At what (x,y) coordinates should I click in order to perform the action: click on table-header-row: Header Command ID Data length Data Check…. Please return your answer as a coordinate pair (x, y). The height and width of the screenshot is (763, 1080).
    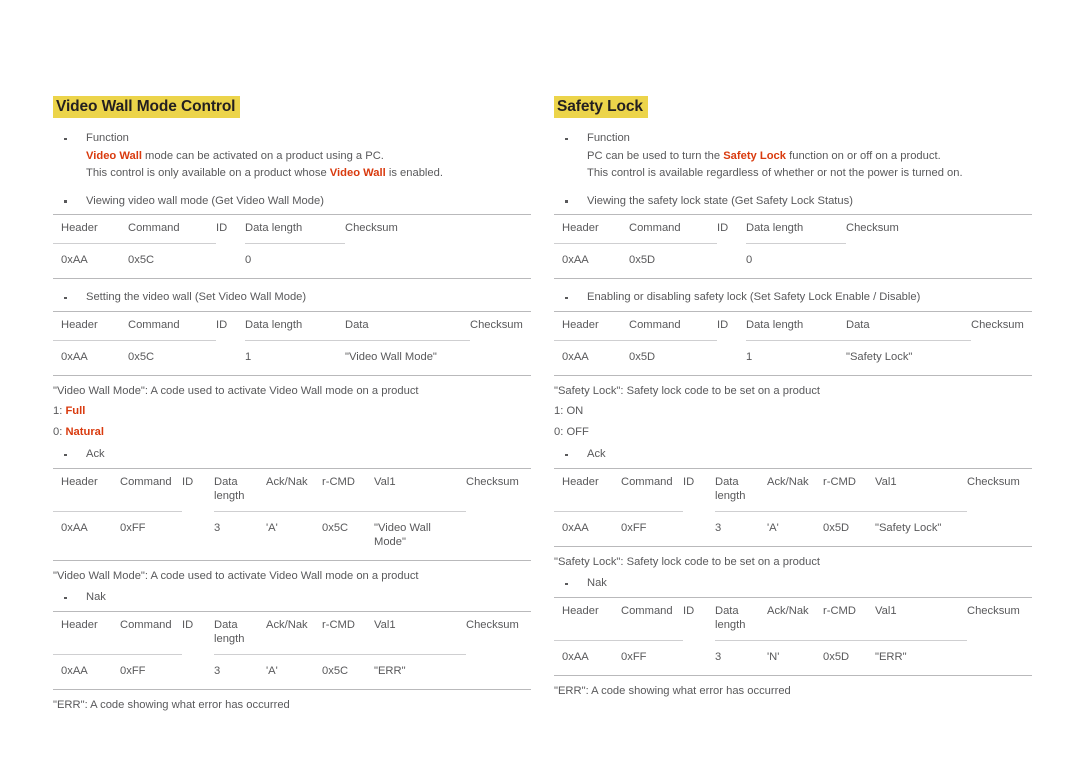
    Looking at the image, I should click on (292, 325).